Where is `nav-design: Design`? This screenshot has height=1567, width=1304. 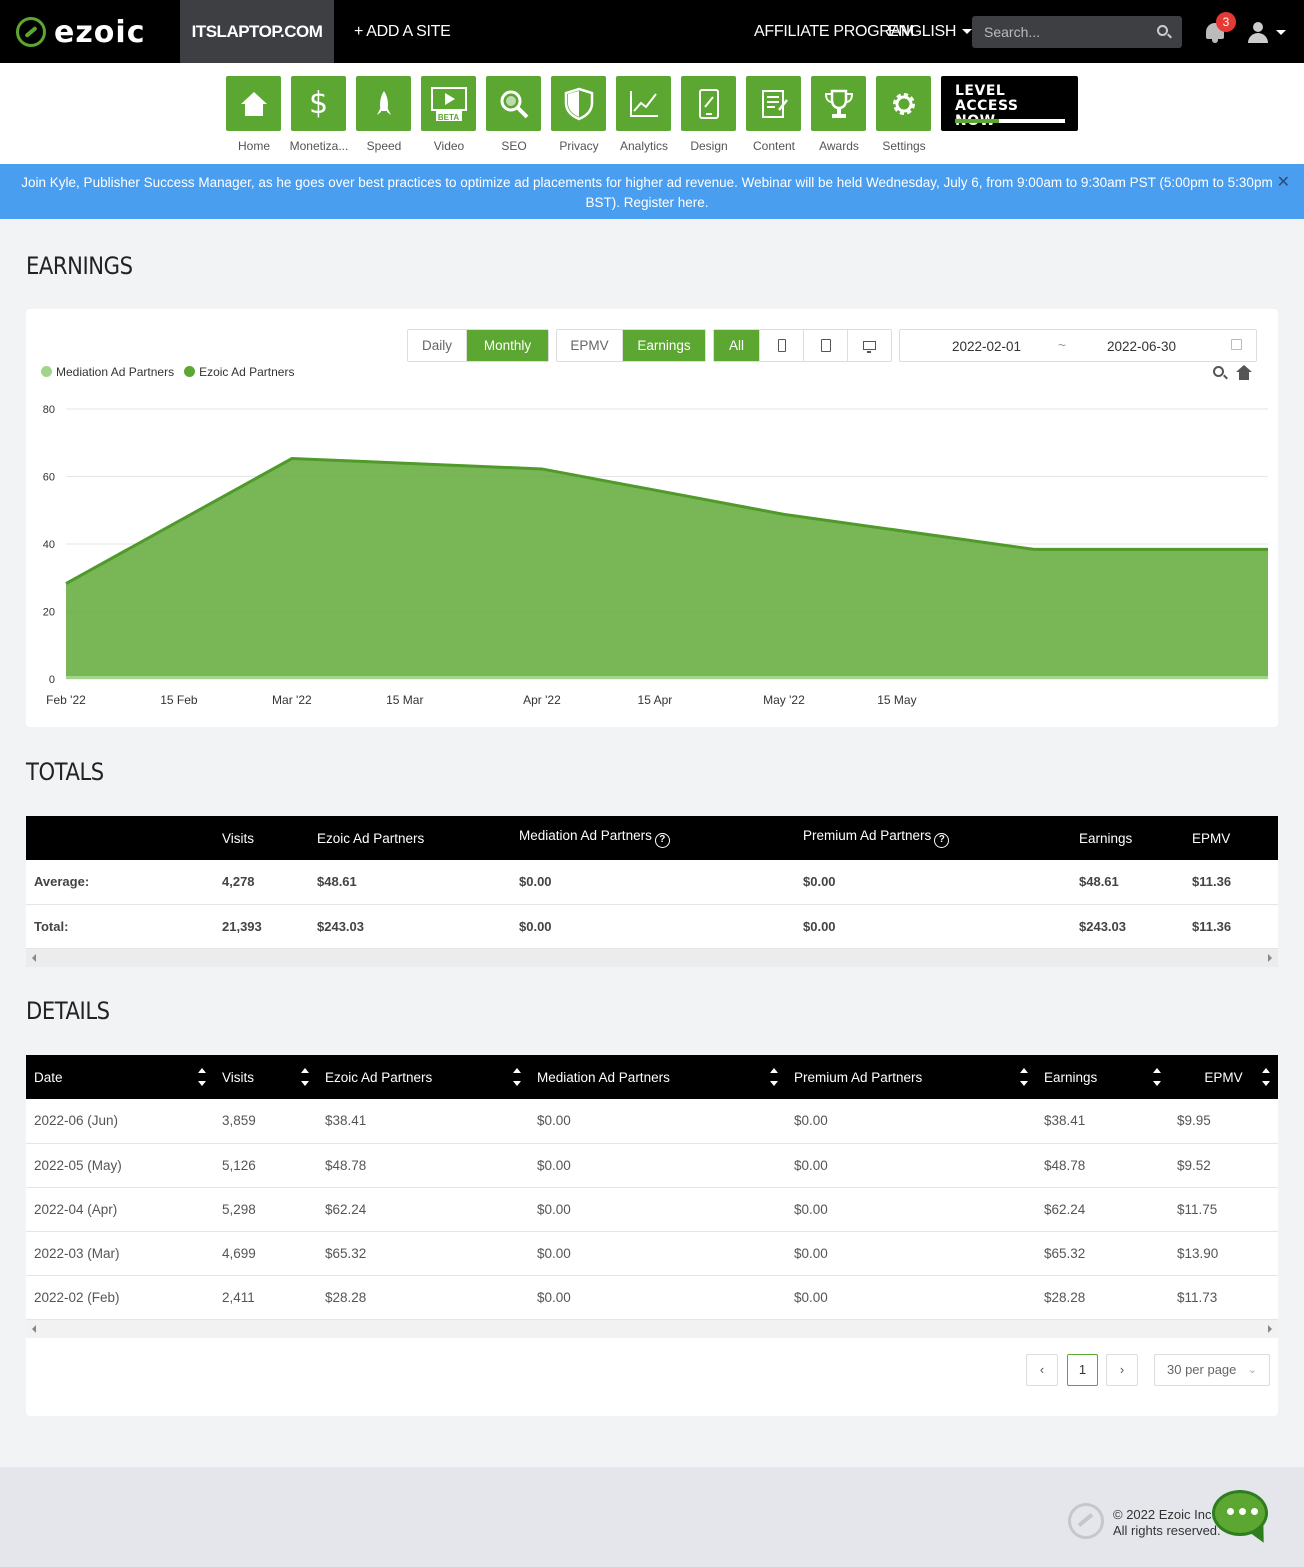 nav-design: Design is located at coordinates (708, 114).